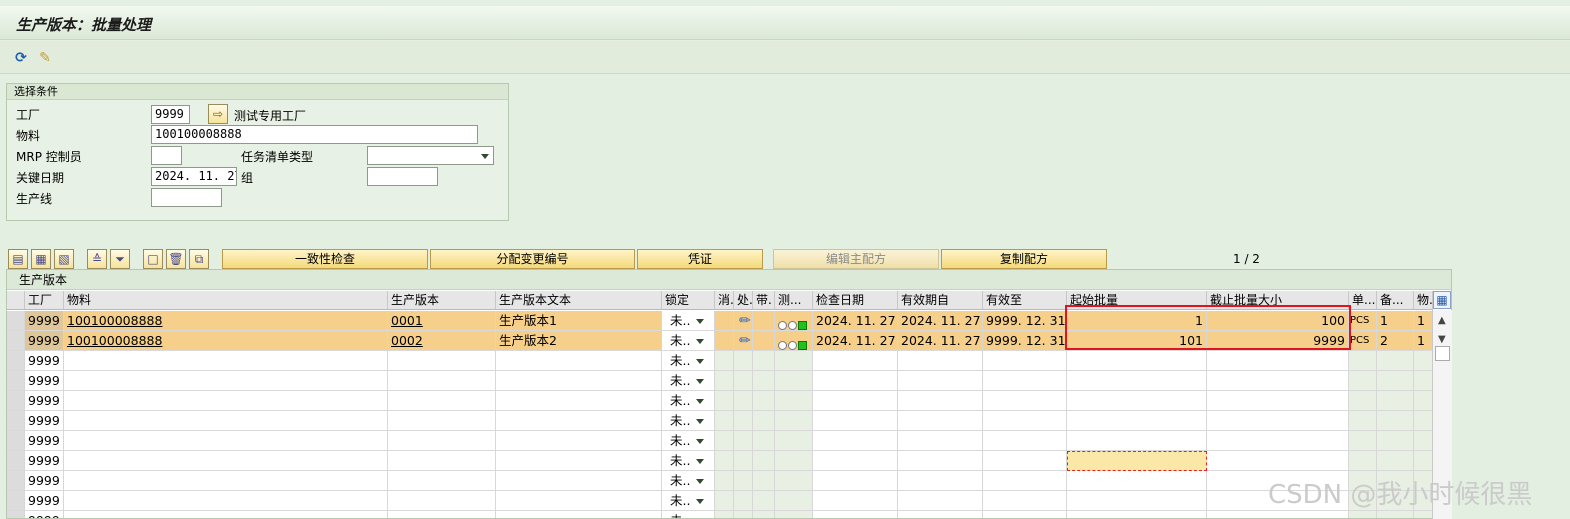 The image size is (1570, 519). I want to click on column-header-with: 带., so click(764, 300).